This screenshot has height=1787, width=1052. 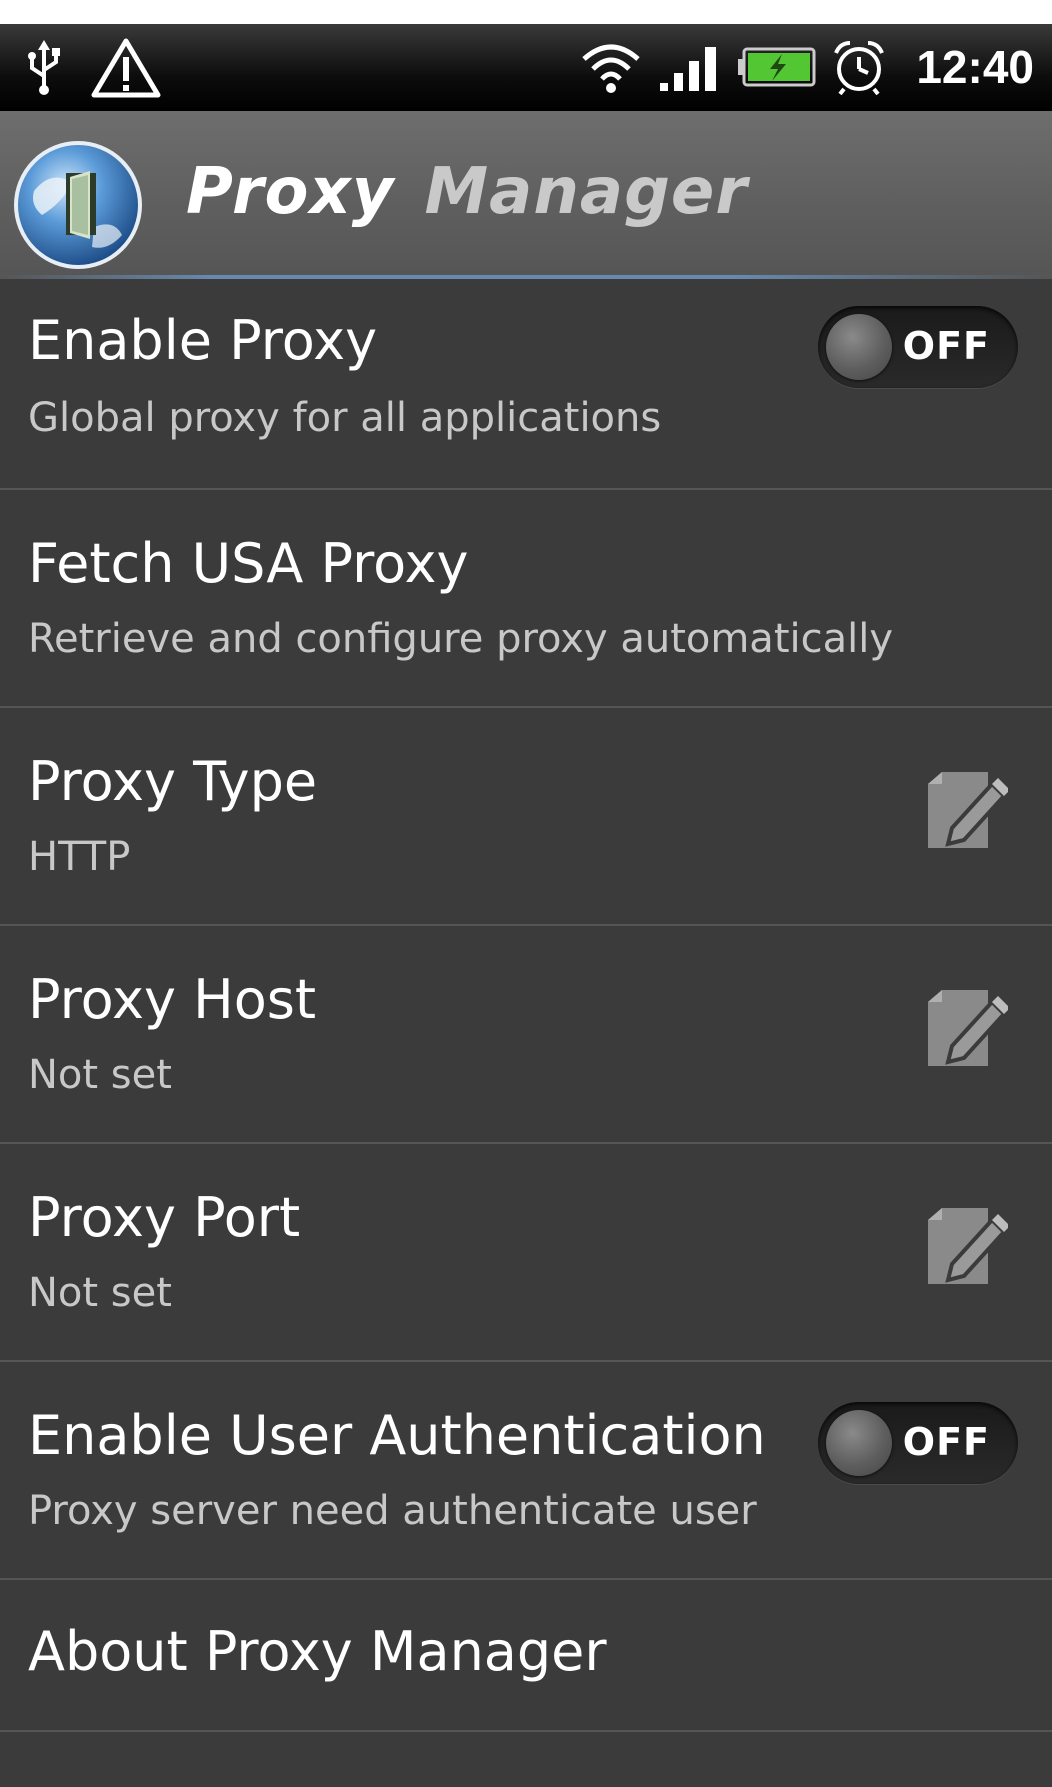 What do you see at coordinates (79, 857) in the screenshot?
I see `setting-summary: HTTP` at bounding box center [79, 857].